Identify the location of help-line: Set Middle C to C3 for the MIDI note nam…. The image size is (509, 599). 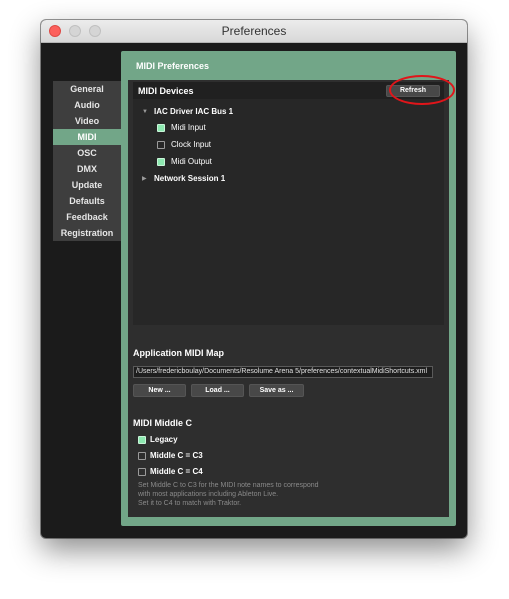
(228, 485).